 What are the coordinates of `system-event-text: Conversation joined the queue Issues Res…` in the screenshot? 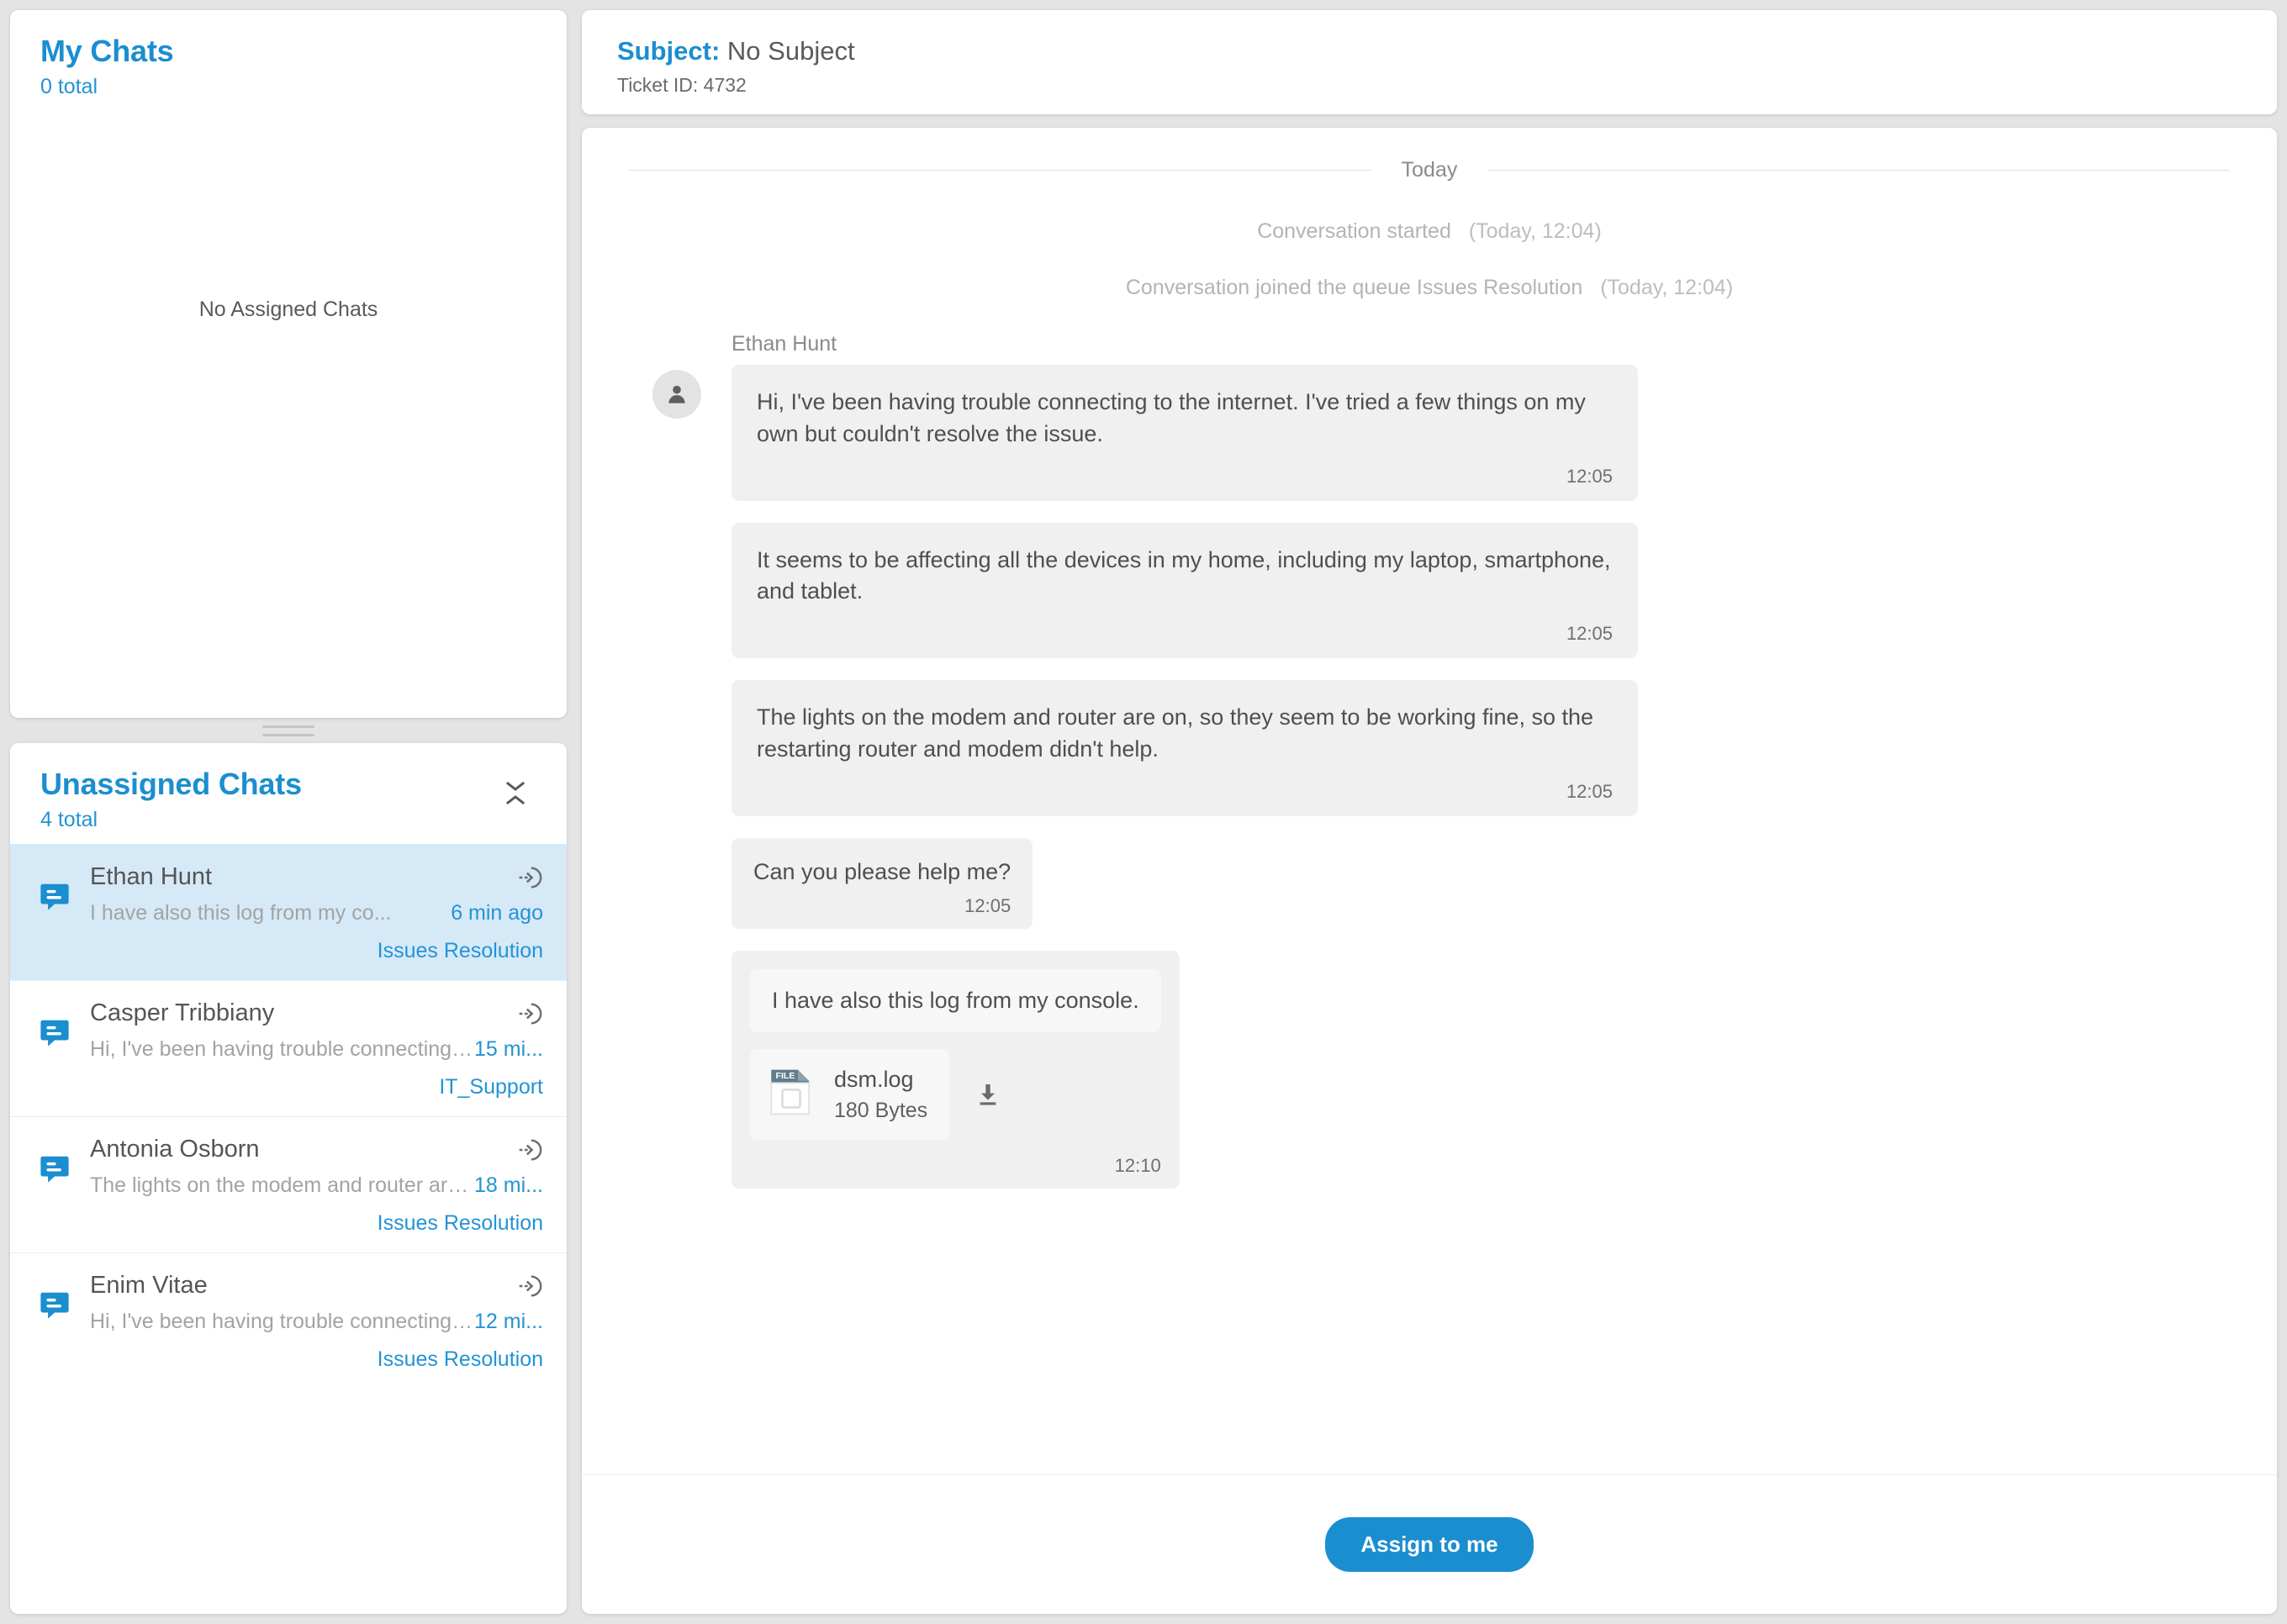 It's located at (1354, 287).